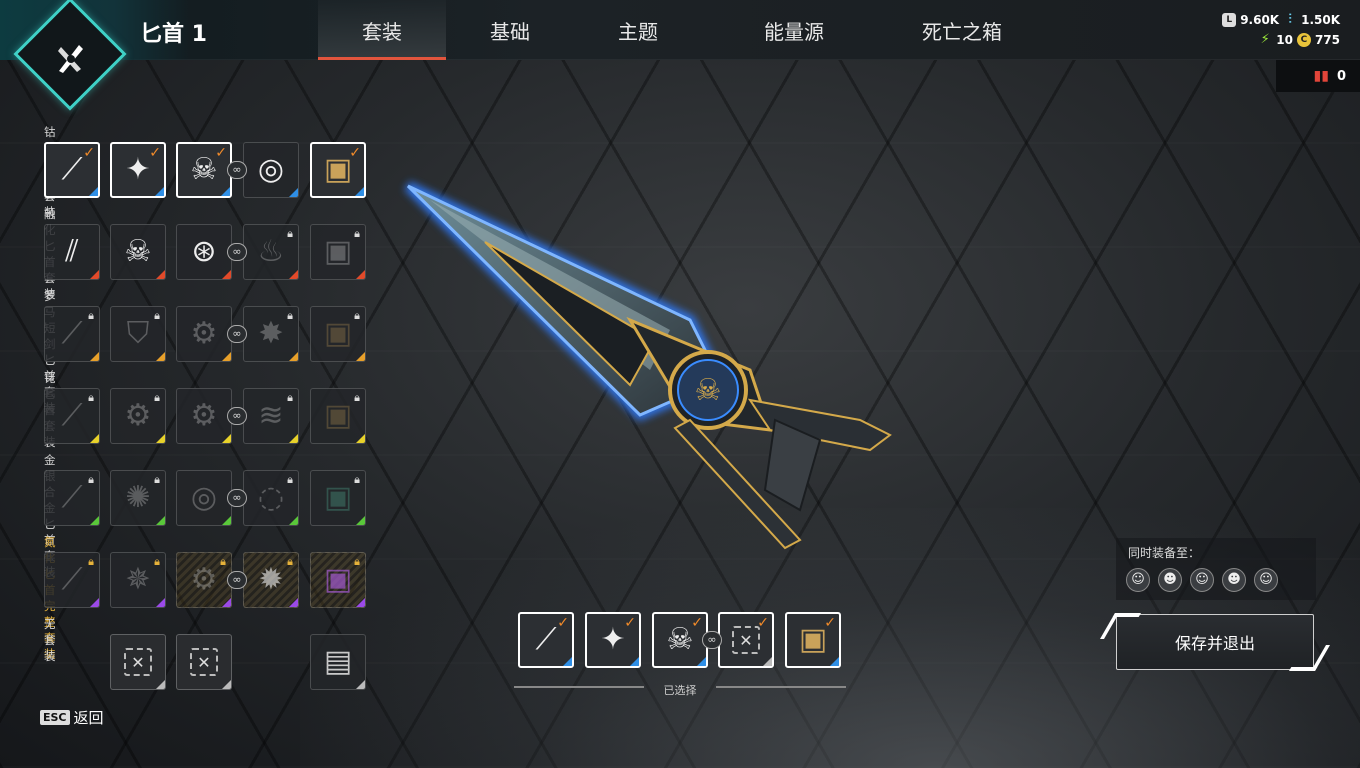 The image size is (1360, 768). Describe the element at coordinates (382, 30) in the screenshot. I see `tab-sets: 套装` at that location.